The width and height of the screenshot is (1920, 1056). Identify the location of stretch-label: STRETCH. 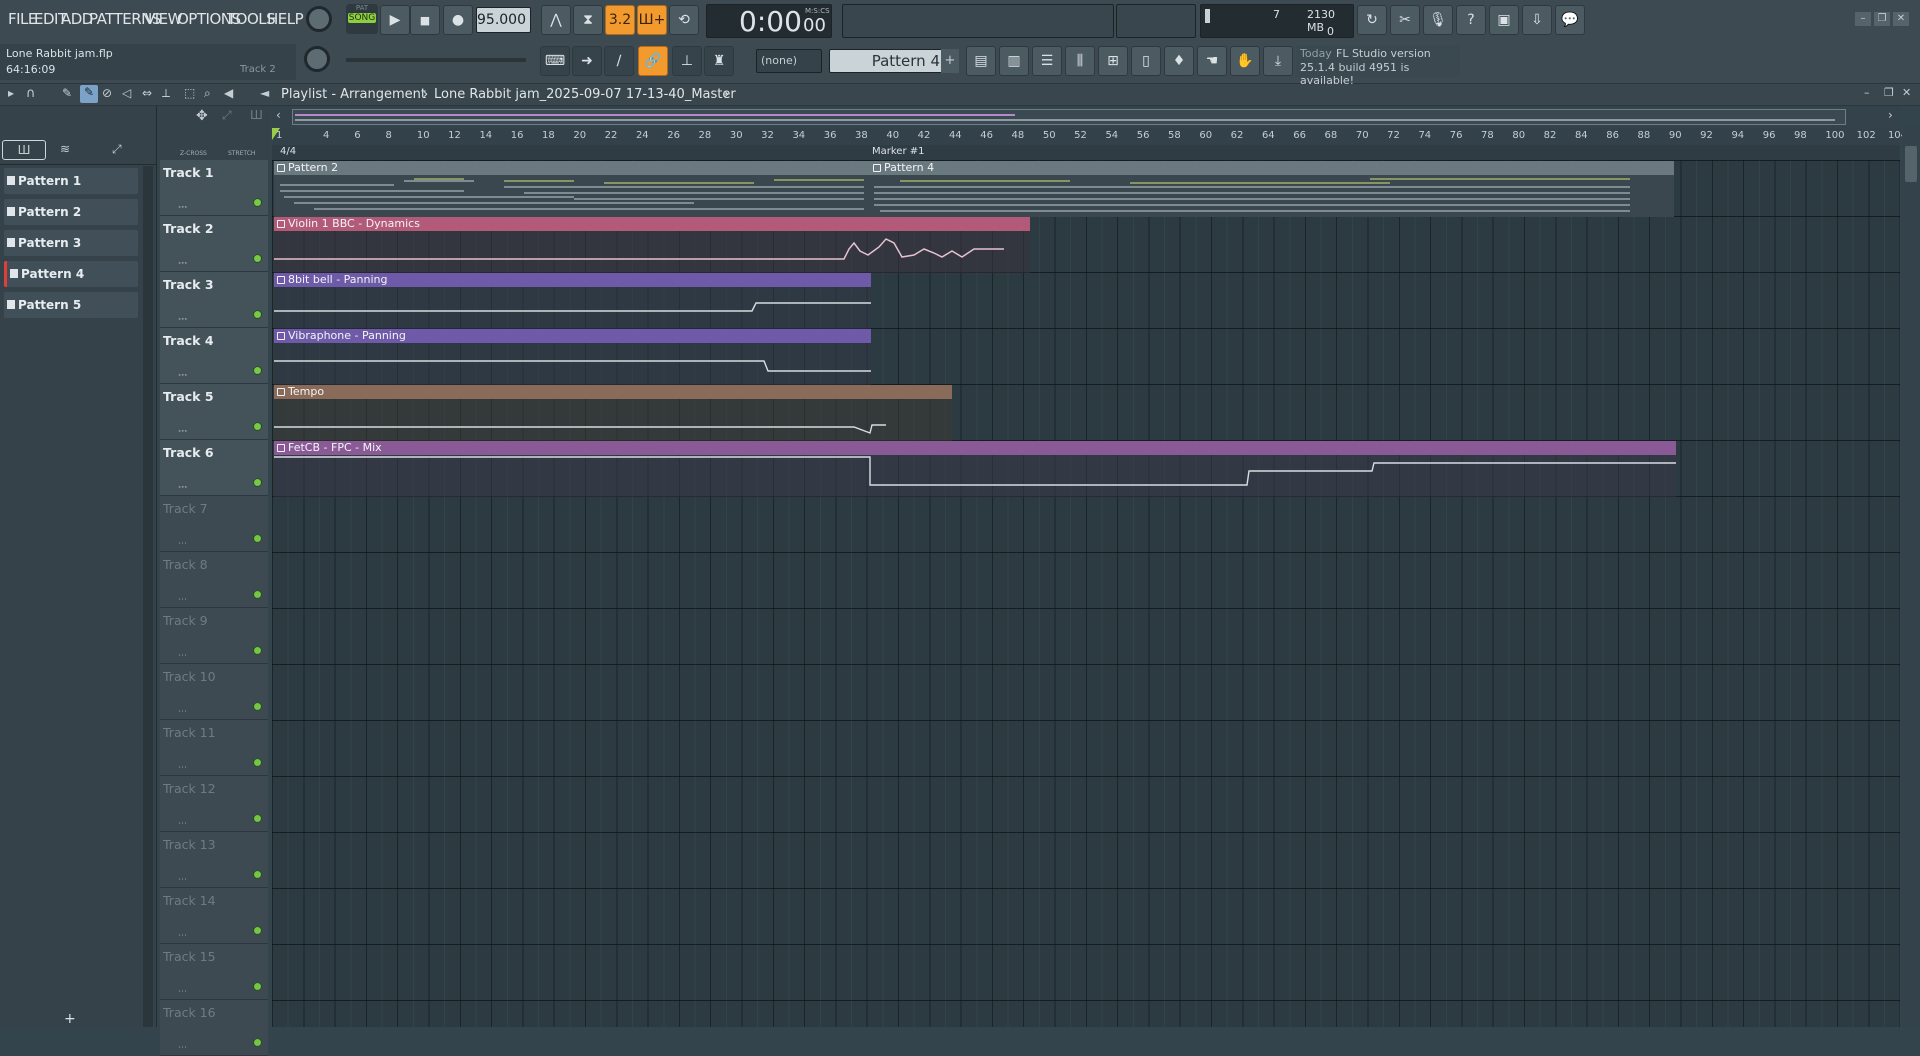
(241, 153).